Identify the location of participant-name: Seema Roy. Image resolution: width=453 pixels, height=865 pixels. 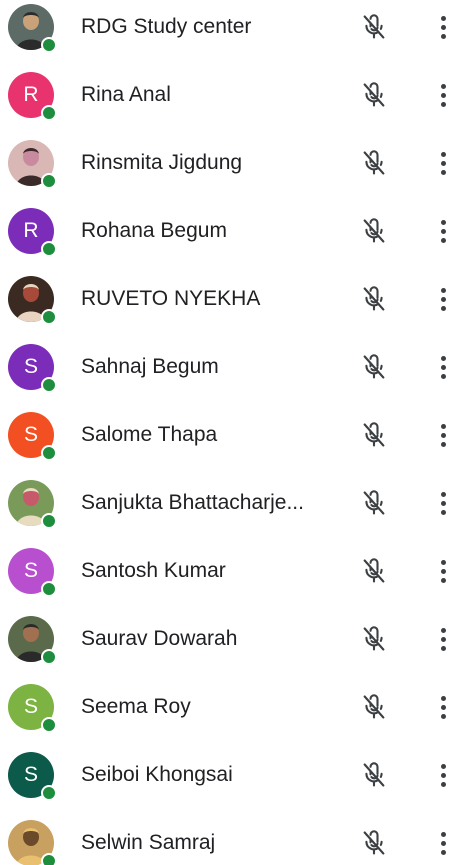
(136, 706).